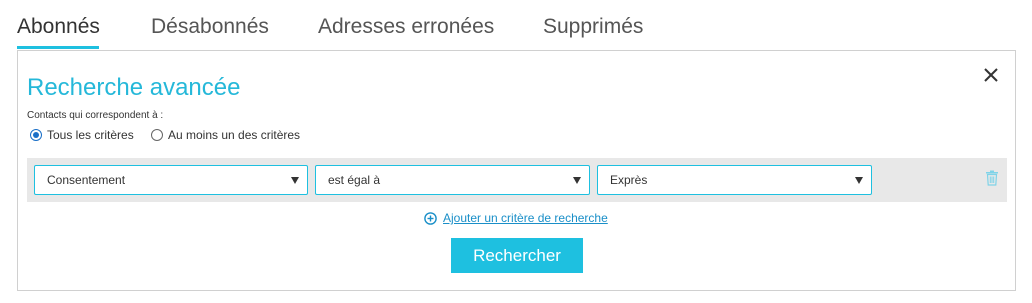 This screenshot has width=1032, height=303. What do you see at coordinates (593, 27) in the screenshot?
I see `tab-supprimes: Supprimés` at bounding box center [593, 27].